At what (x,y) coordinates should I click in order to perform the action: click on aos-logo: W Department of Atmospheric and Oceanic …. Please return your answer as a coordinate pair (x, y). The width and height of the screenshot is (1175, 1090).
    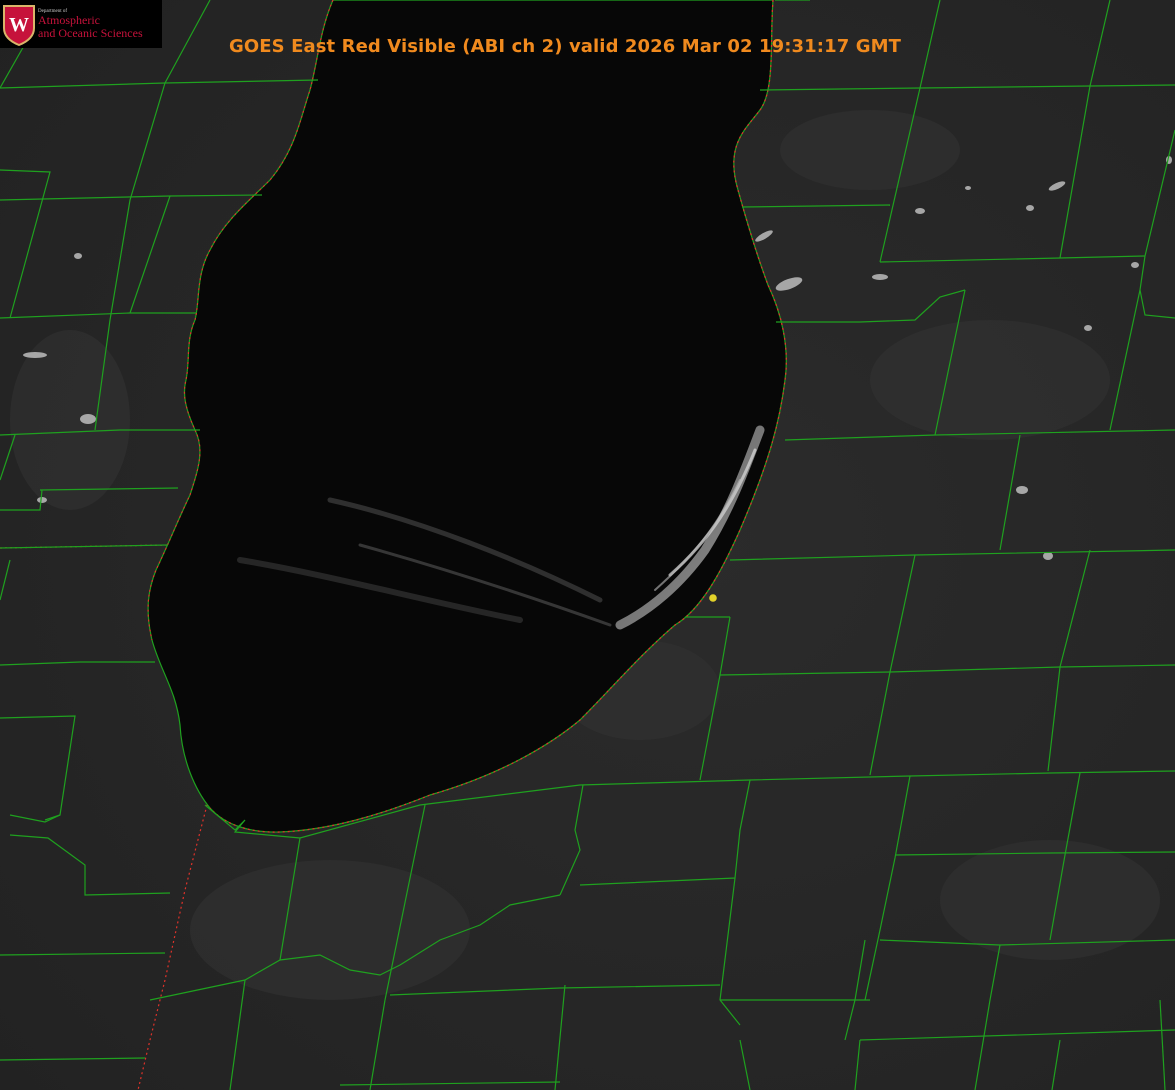
    Looking at the image, I should click on (81, 24).